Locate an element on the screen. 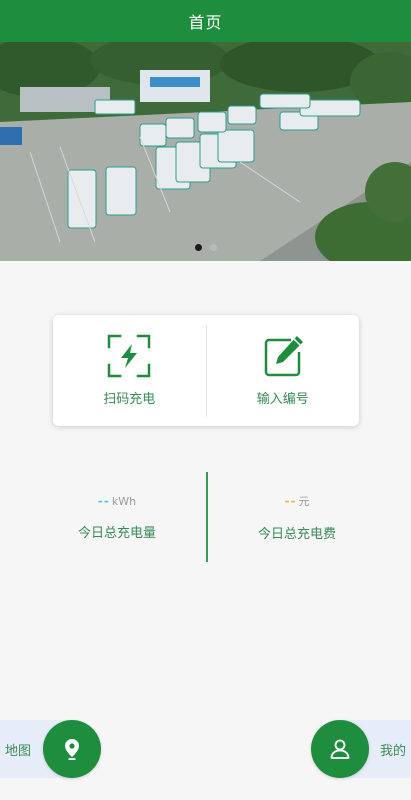 The width and height of the screenshot is (411, 800). user-icon is located at coordinates (340, 749).